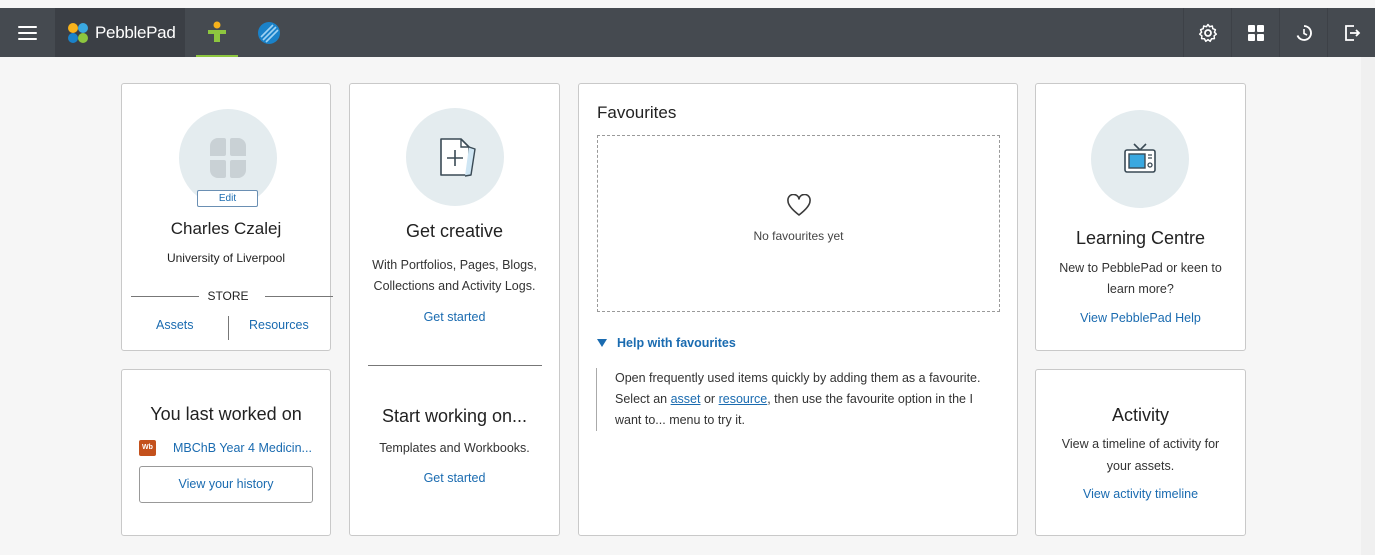 This screenshot has height=555, width=1375. What do you see at coordinates (458, 157) in the screenshot?
I see `new-document-icon` at bounding box center [458, 157].